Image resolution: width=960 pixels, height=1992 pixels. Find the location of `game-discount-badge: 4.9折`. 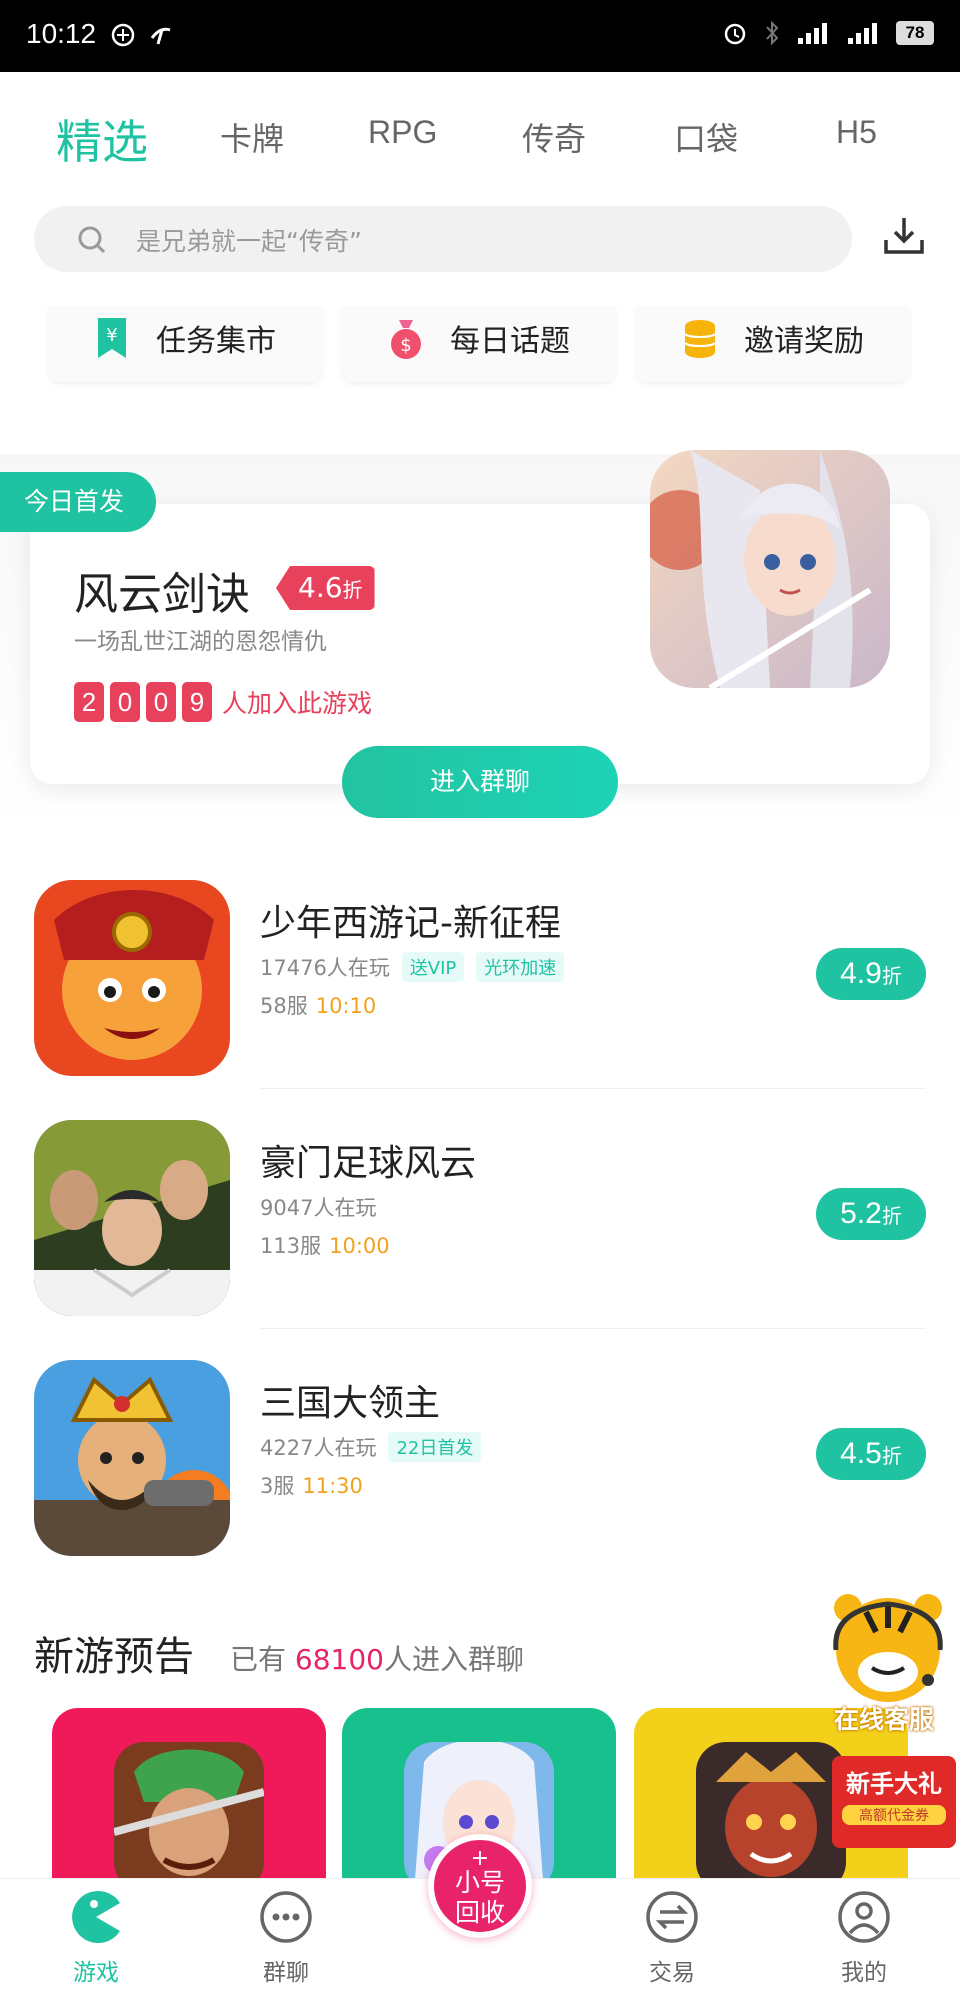

game-discount-badge: 4.9折 is located at coordinates (871, 974).